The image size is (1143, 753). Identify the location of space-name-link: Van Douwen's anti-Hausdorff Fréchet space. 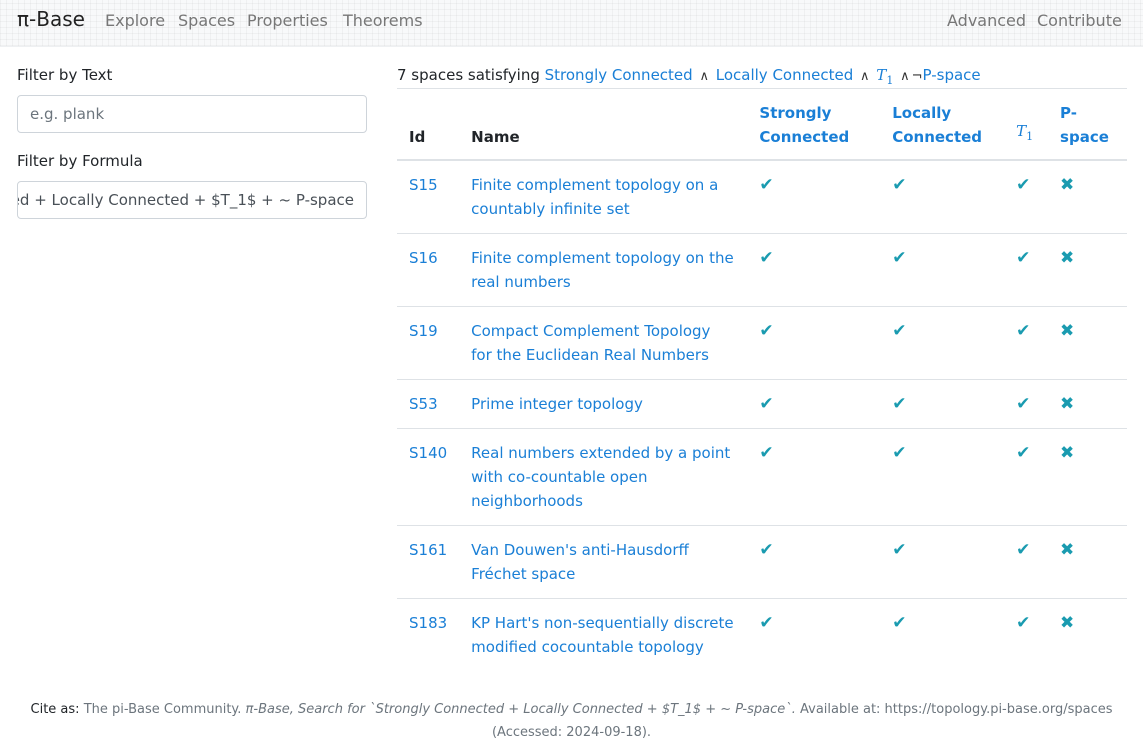
(580, 562).